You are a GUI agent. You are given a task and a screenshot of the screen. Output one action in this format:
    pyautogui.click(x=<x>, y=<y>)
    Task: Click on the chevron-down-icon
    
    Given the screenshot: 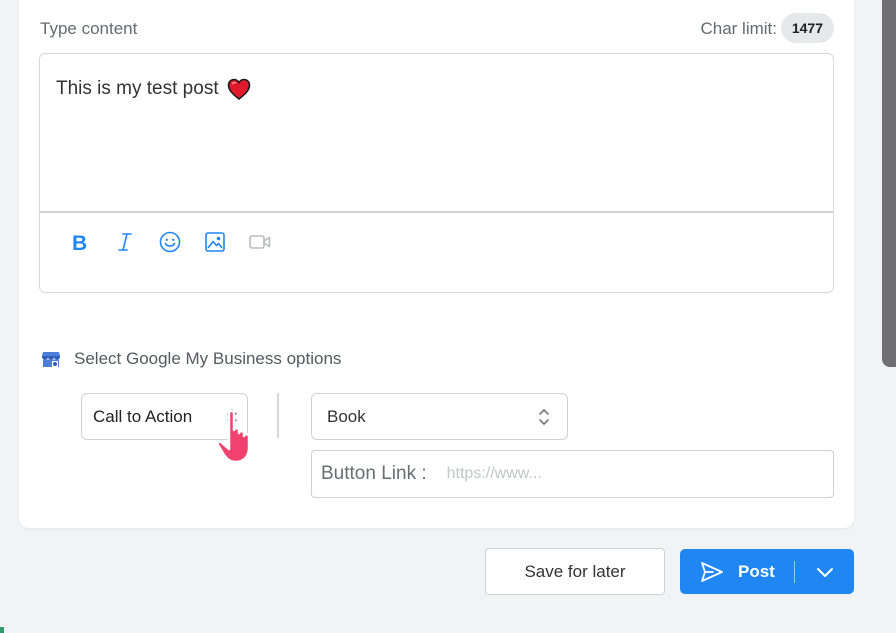 What is the action you would take?
    pyautogui.click(x=824, y=572)
    